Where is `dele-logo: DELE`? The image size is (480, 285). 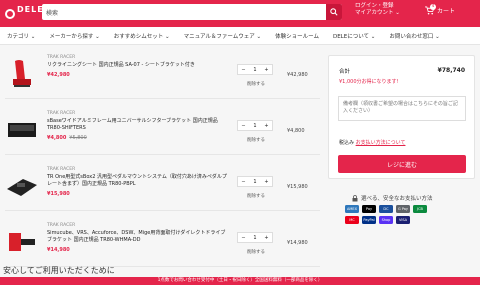
dele-logo: DELE is located at coordinates (24, 13).